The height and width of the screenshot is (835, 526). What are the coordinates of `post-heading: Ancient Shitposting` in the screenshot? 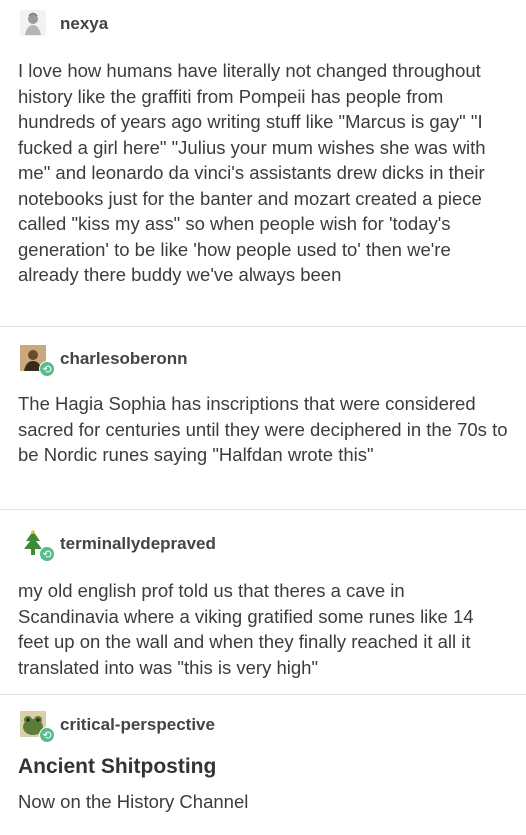 It's located at (117, 766).